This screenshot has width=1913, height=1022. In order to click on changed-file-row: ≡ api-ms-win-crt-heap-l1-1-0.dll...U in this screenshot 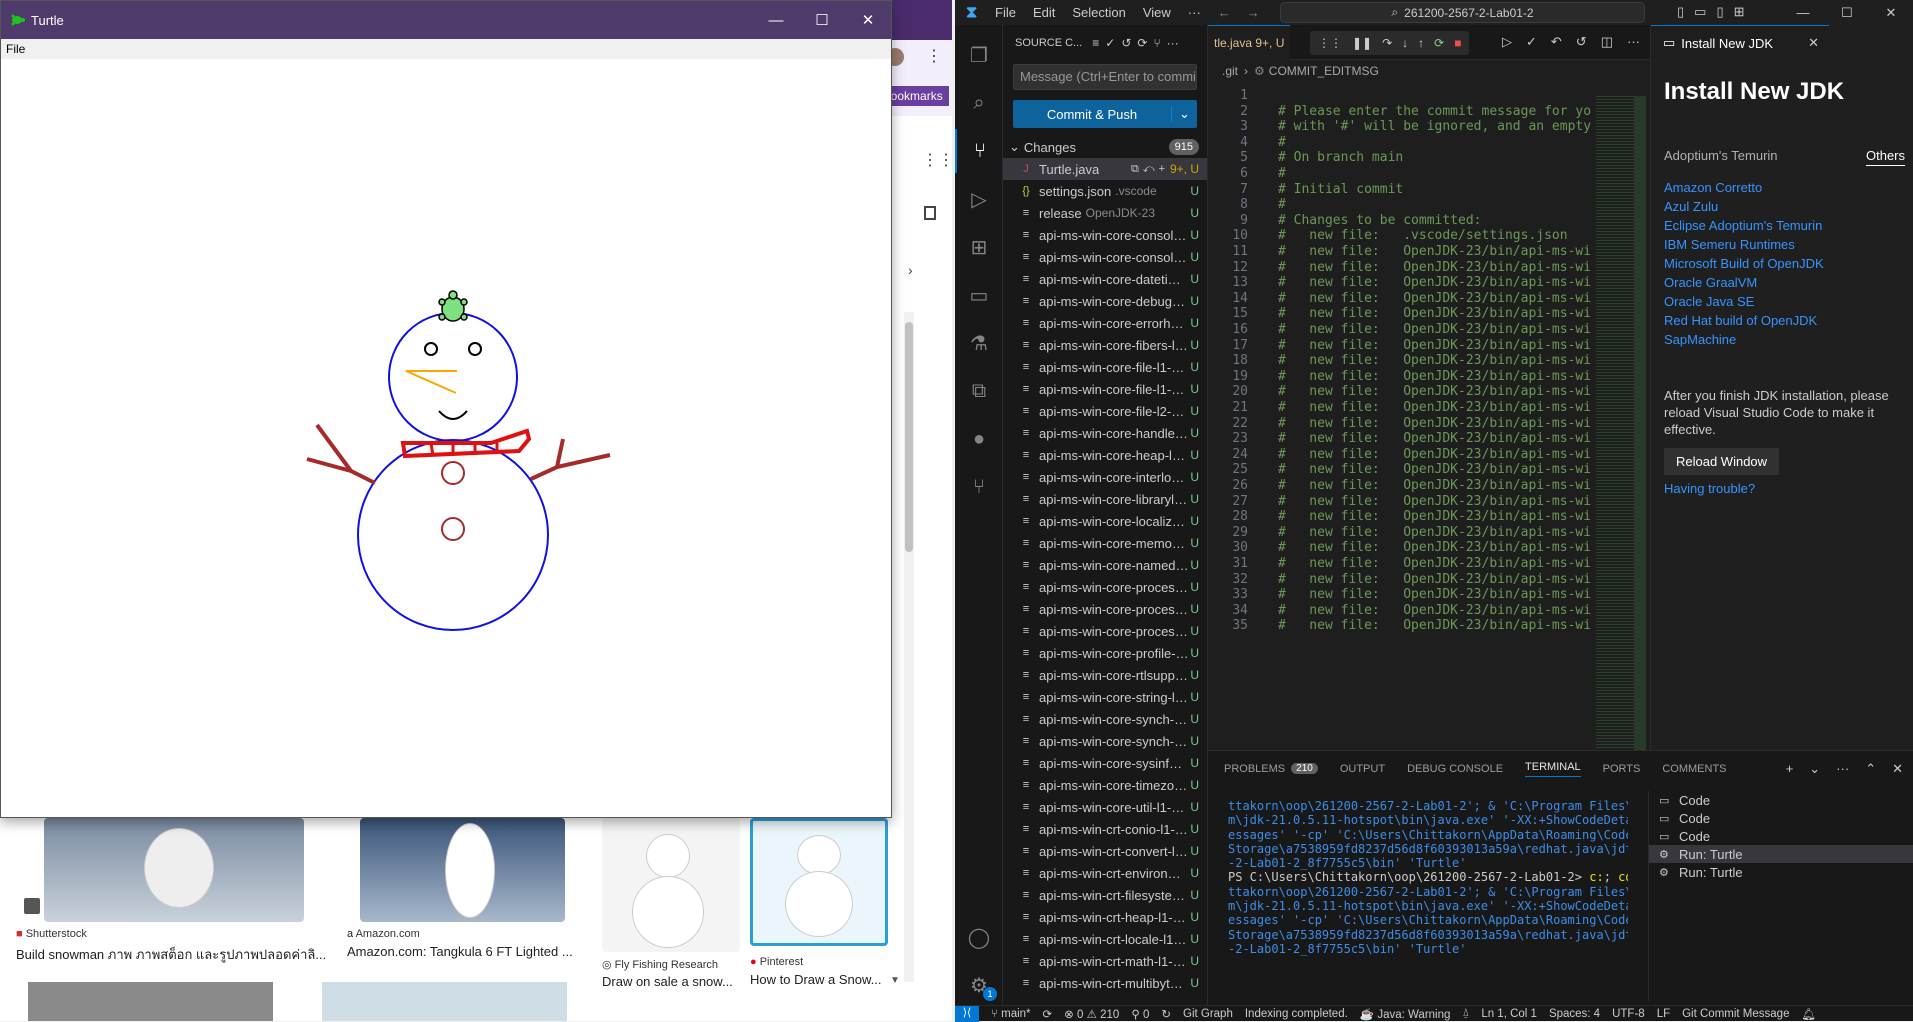, I will do `click(1105, 917)`.